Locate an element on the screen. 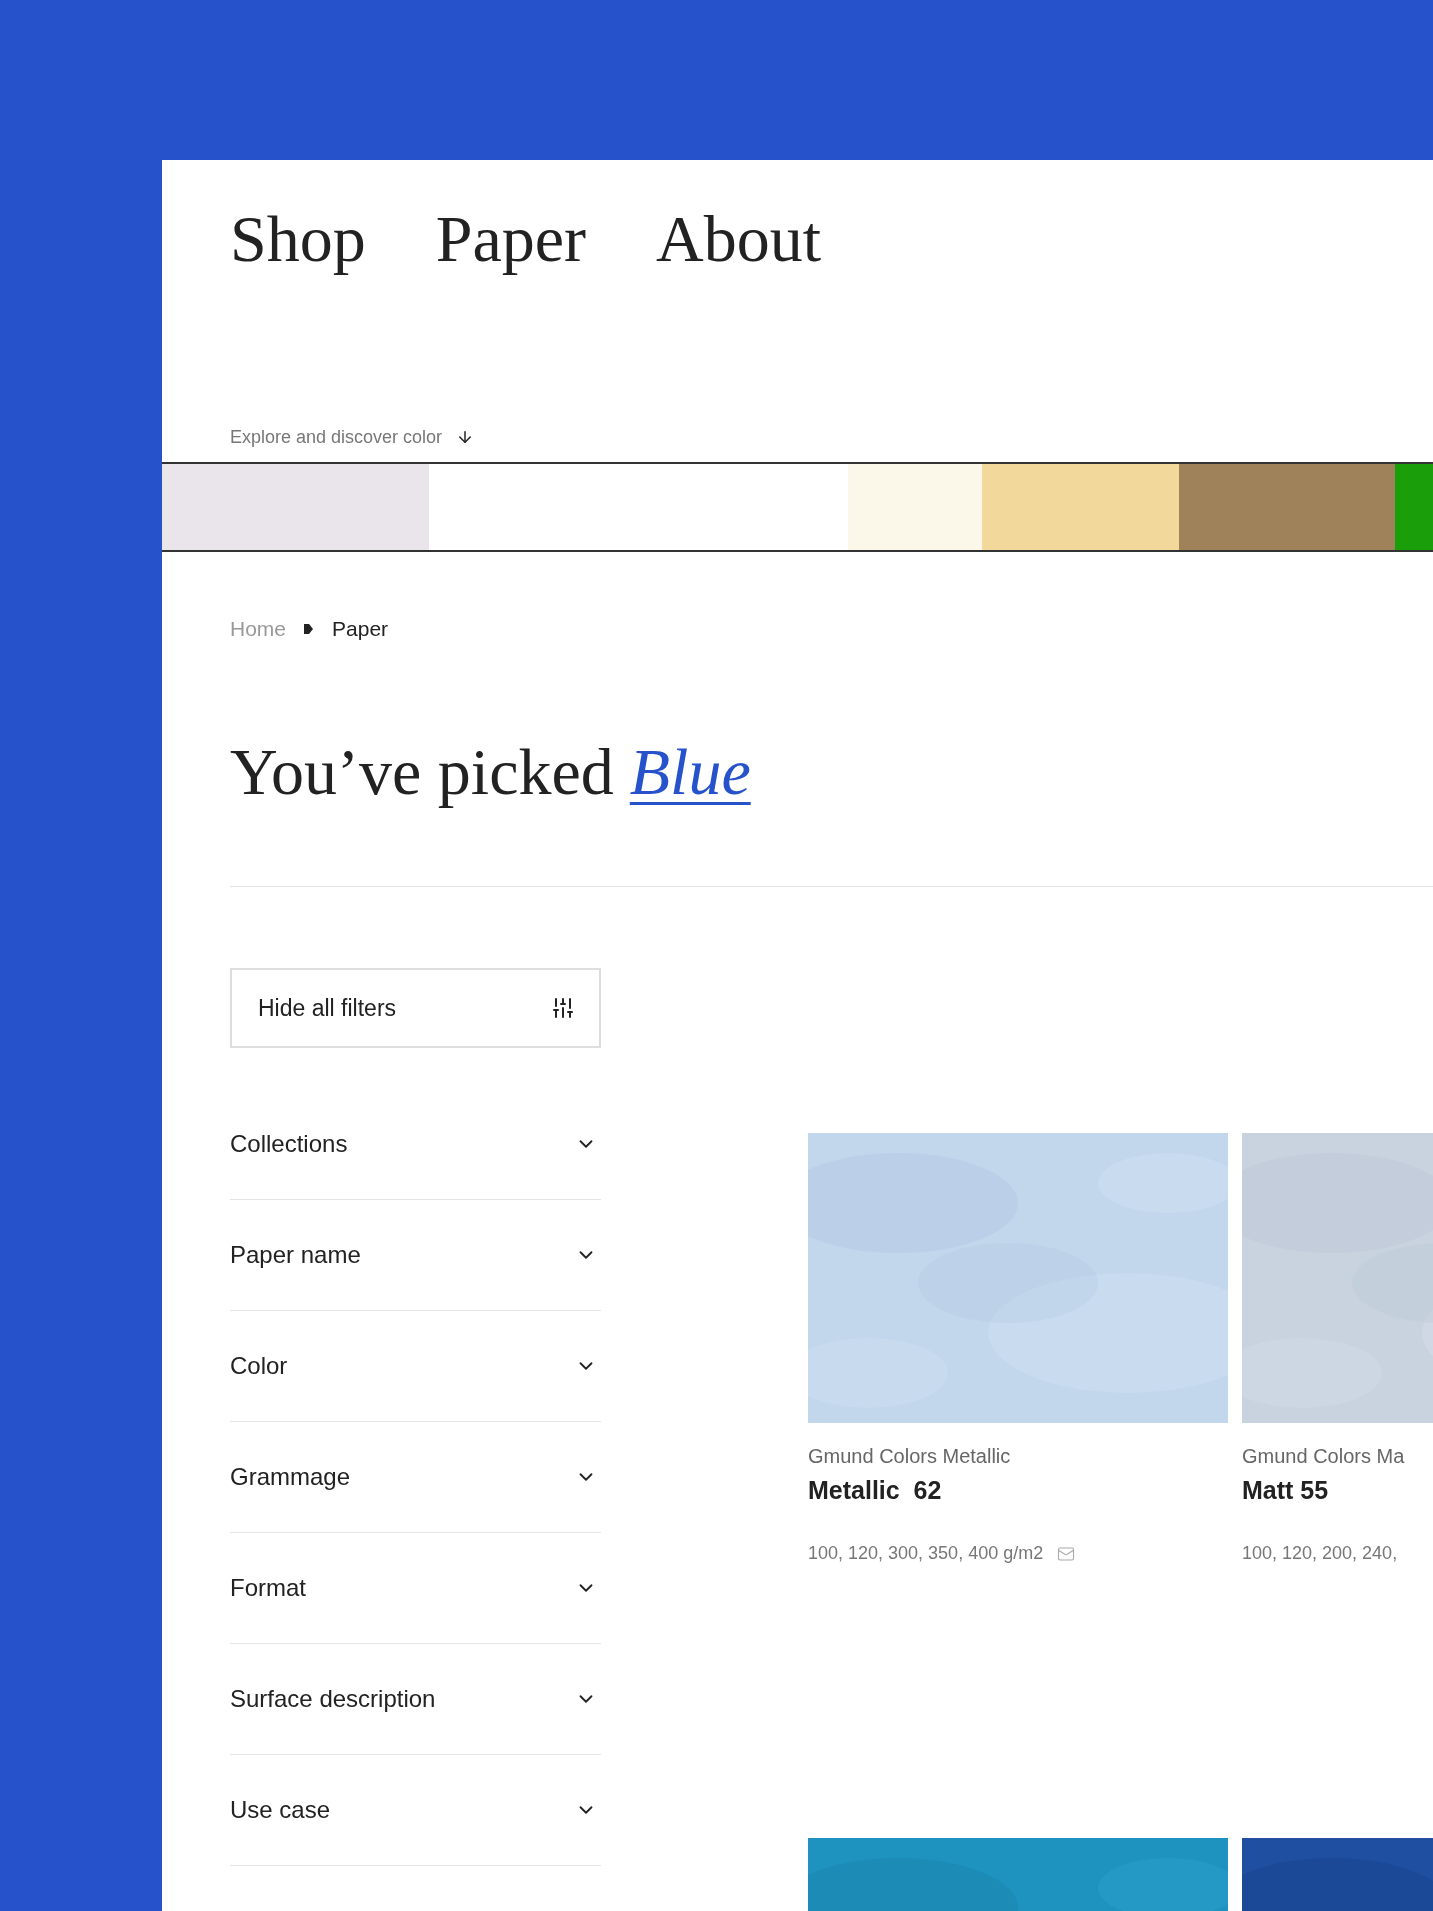  mail-icon is located at coordinates (1066, 1553).